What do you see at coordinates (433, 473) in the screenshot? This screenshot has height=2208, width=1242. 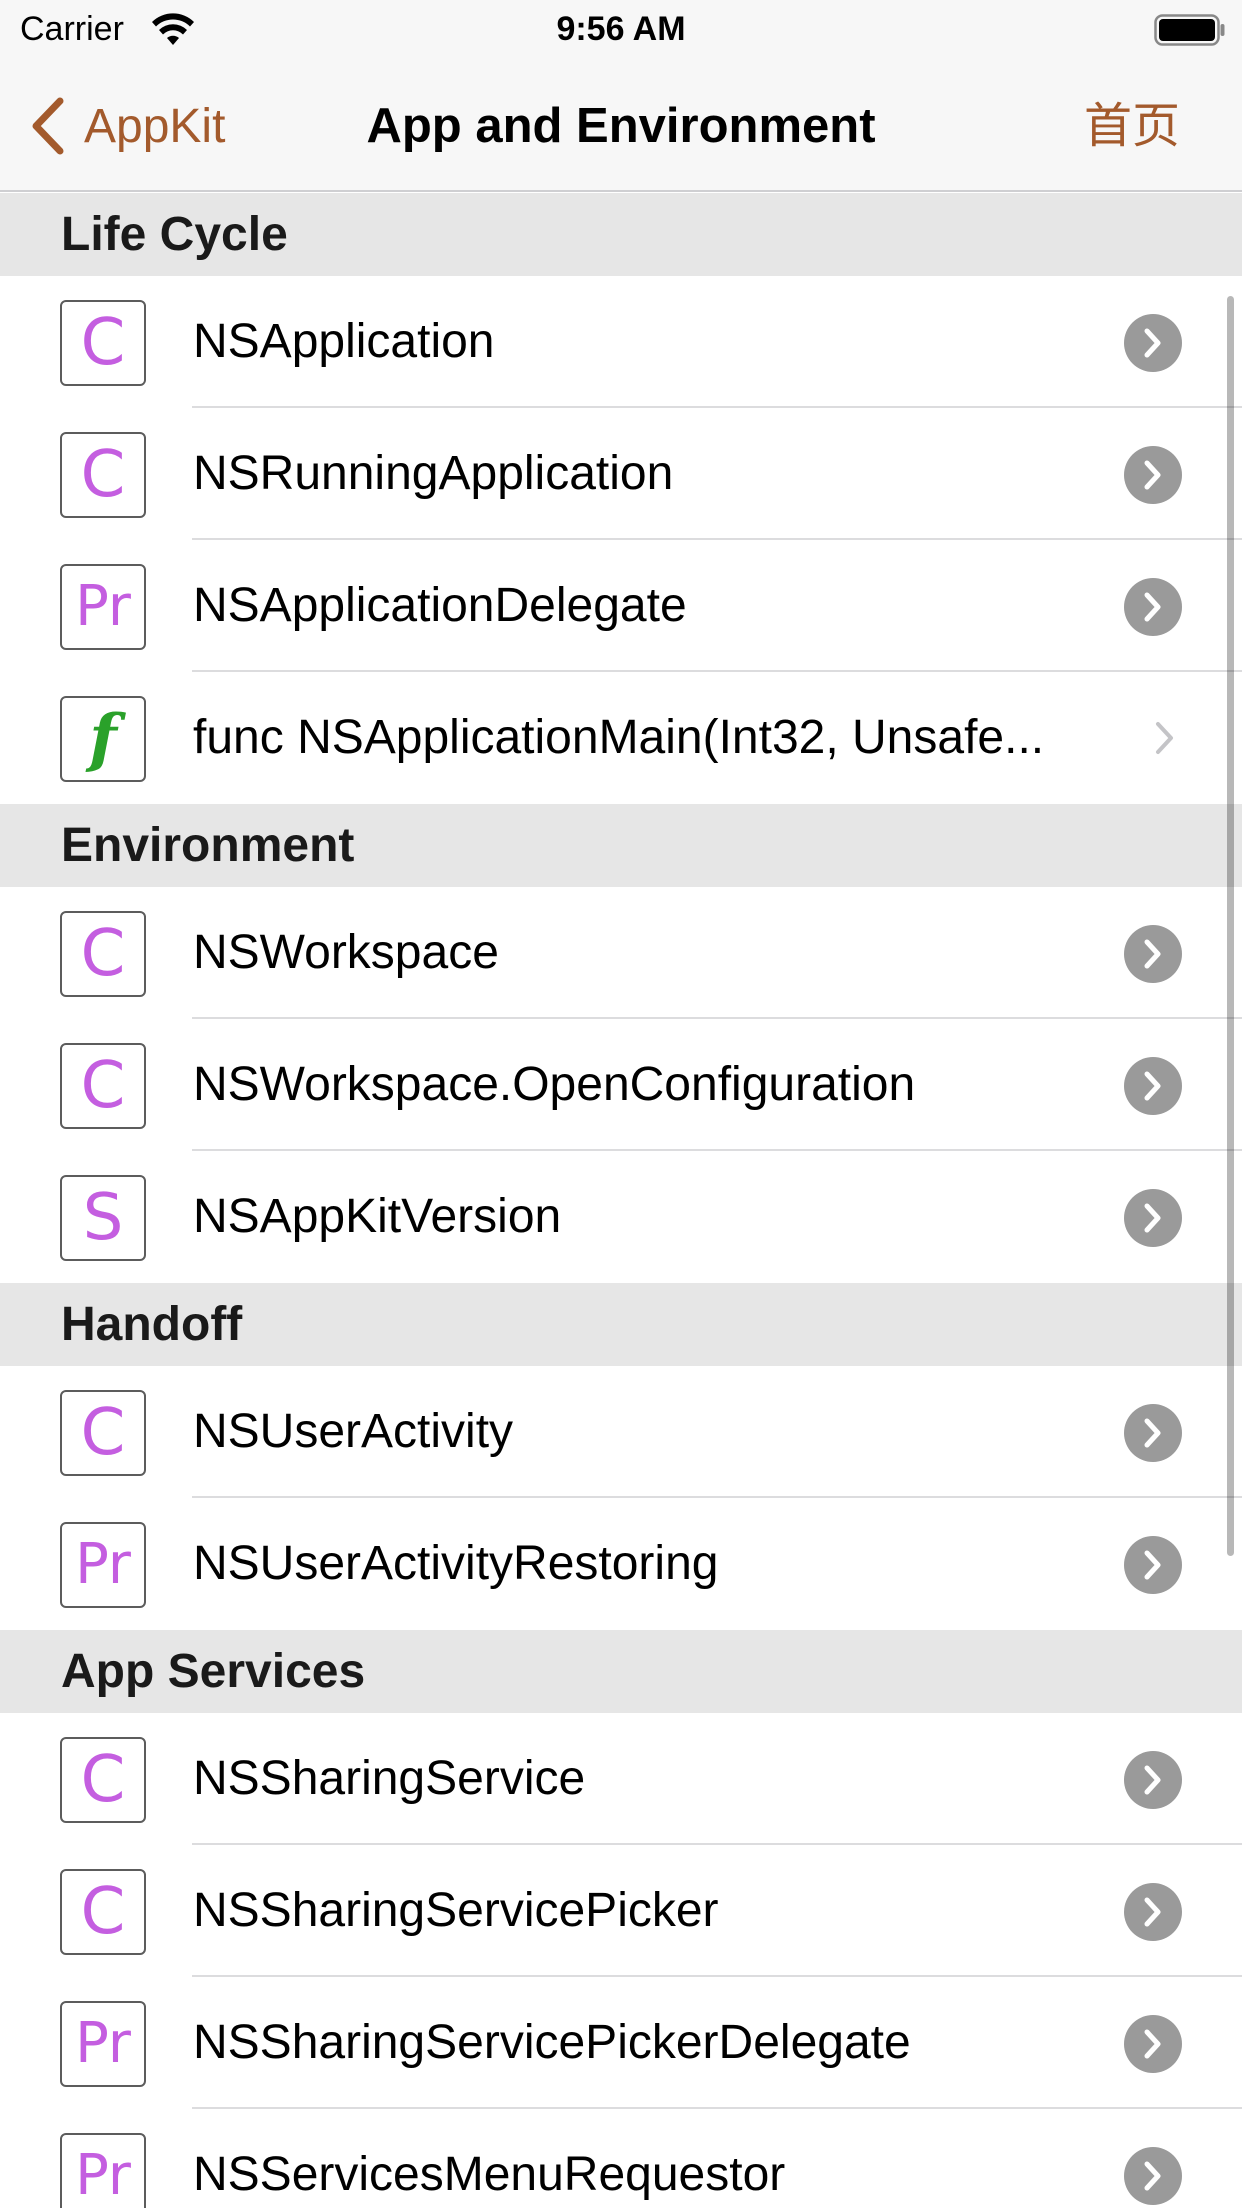 I see `list-item-label: NSRunningApplication` at bounding box center [433, 473].